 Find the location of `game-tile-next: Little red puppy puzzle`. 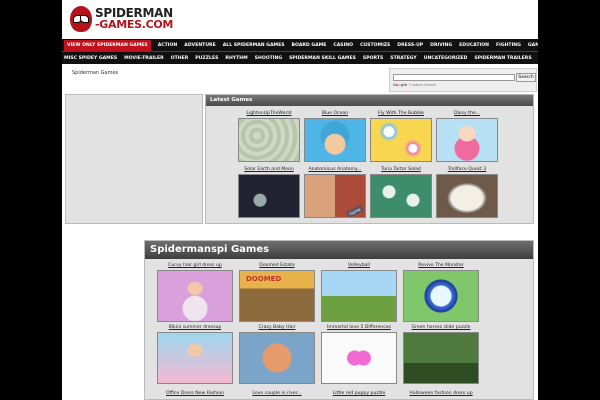

game-tile-next: Little red puppy puzzle is located at coordinates (361, 394).